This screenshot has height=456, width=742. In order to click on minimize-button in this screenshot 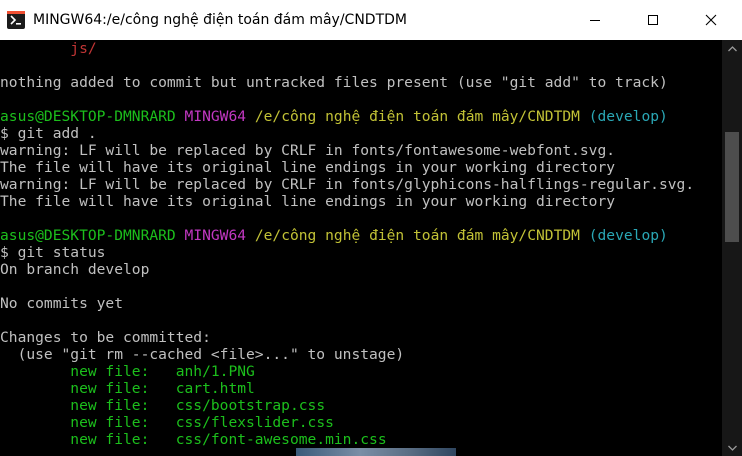, I will do `click(595, 20)`.